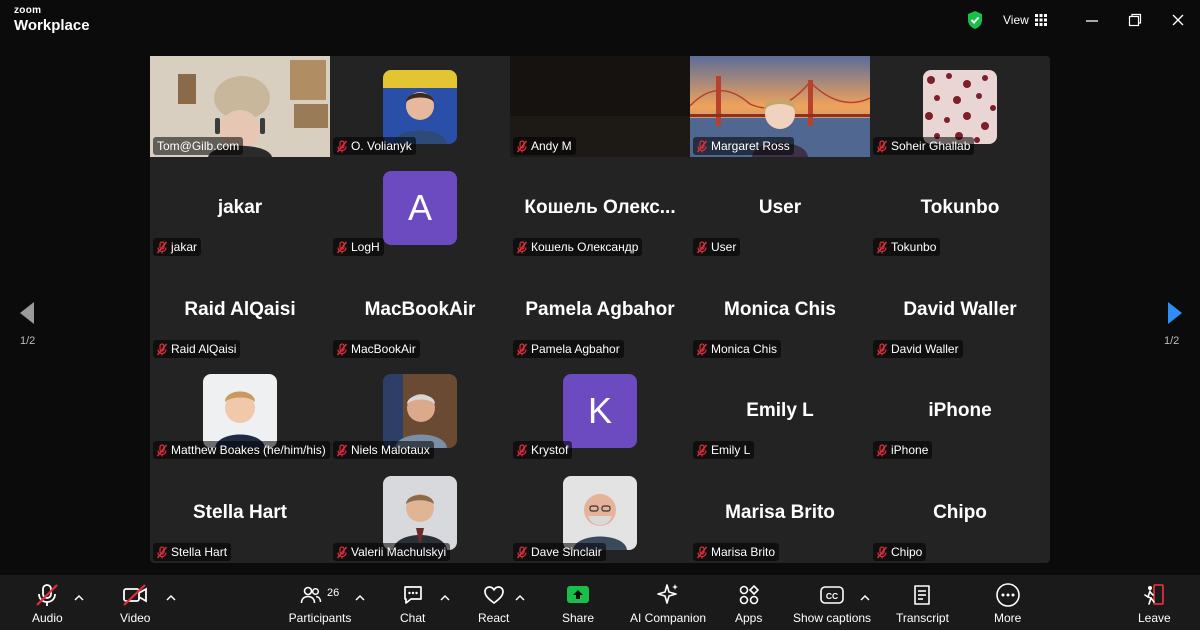 Image resolution: width=1200 pixels, height=630 pixels. I want to click on participant-tile: Niels Malotaux, so click(420, 410).